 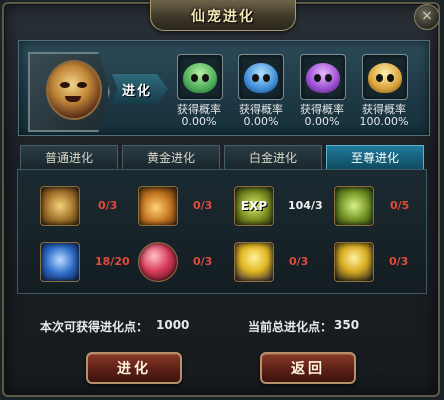 What do you see at coordinates (74, 90) in the screenshot?
I see `mask-pet-icon` at bounding box center [74, 90].